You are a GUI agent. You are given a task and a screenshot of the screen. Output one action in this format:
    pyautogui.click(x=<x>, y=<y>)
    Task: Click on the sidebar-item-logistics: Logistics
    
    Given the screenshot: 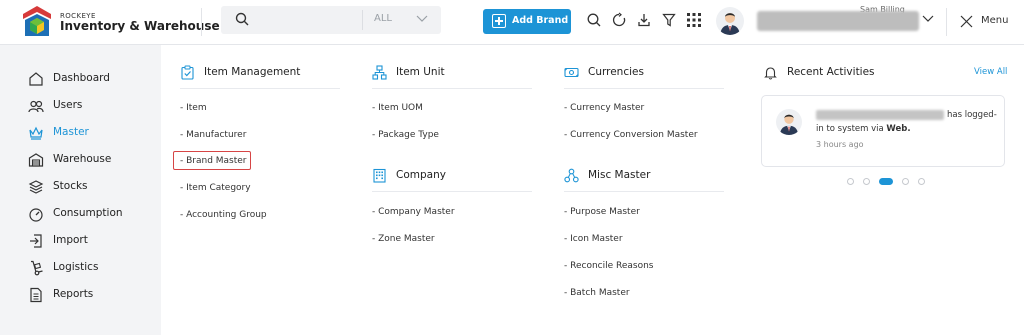 What is the action you would take?
    pyautogui.click(x=90, y=268)
    